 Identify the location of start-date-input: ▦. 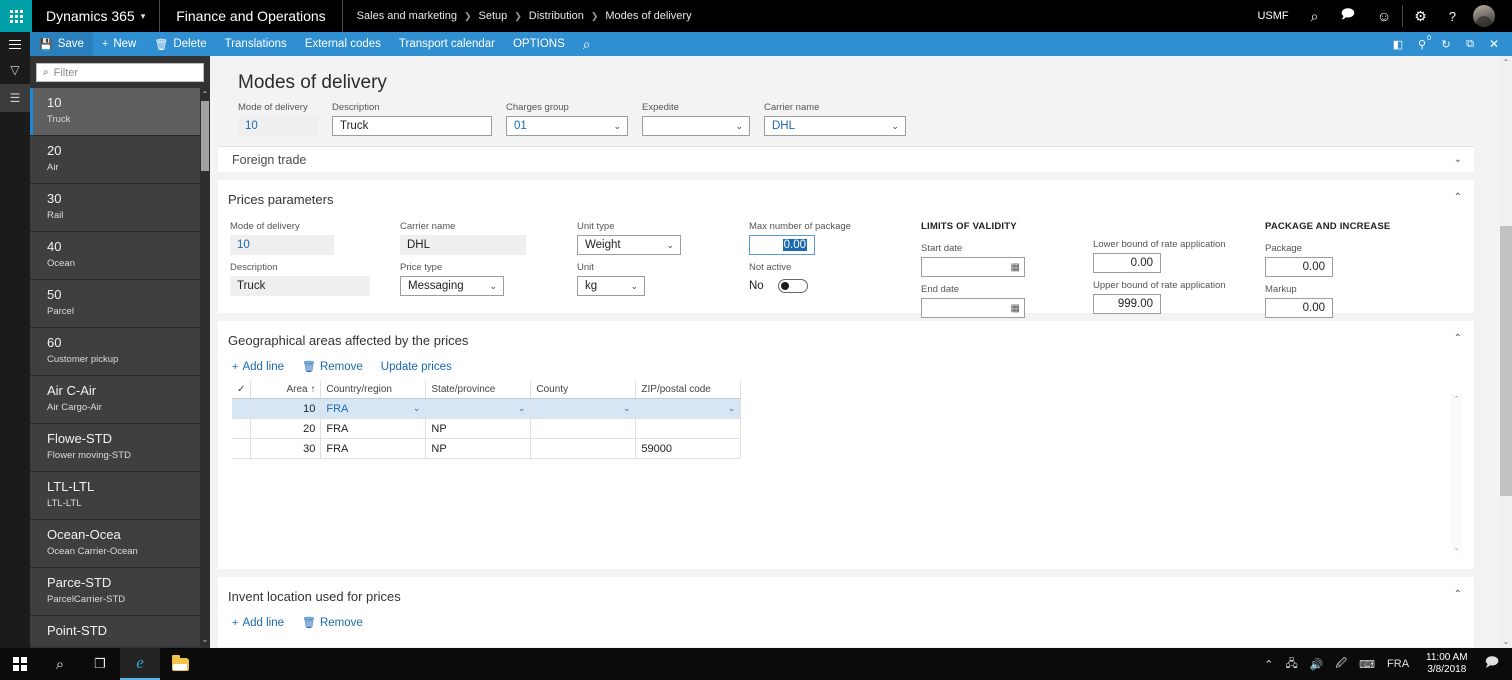
(973, 267).